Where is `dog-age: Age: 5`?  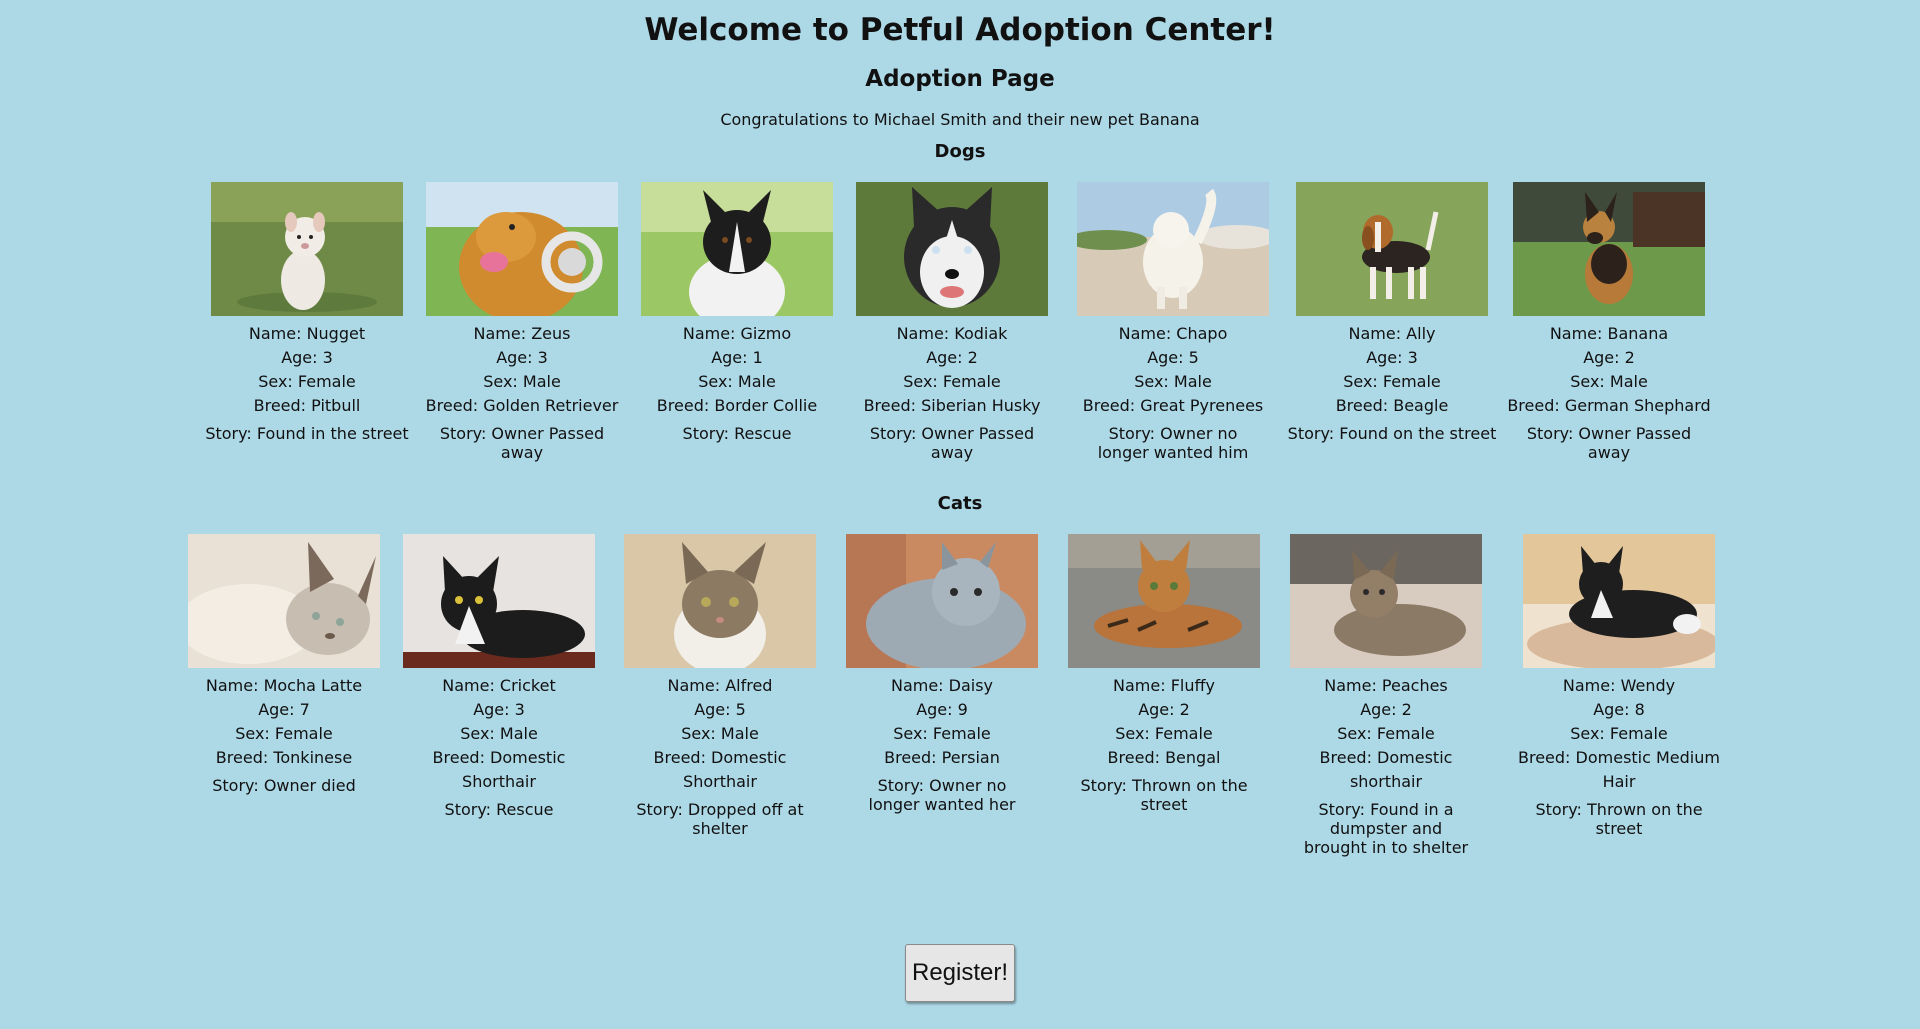 dog-age: Age: 5 is located at coordinates (1173, 357).